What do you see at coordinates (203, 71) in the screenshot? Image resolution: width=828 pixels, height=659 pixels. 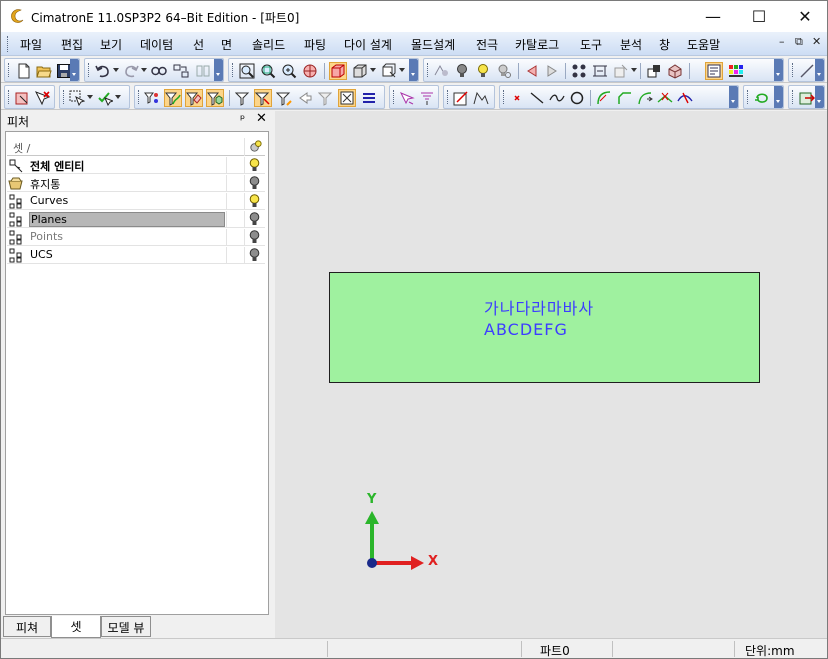 I see `blank-icon` at bounding box center [203, 71].